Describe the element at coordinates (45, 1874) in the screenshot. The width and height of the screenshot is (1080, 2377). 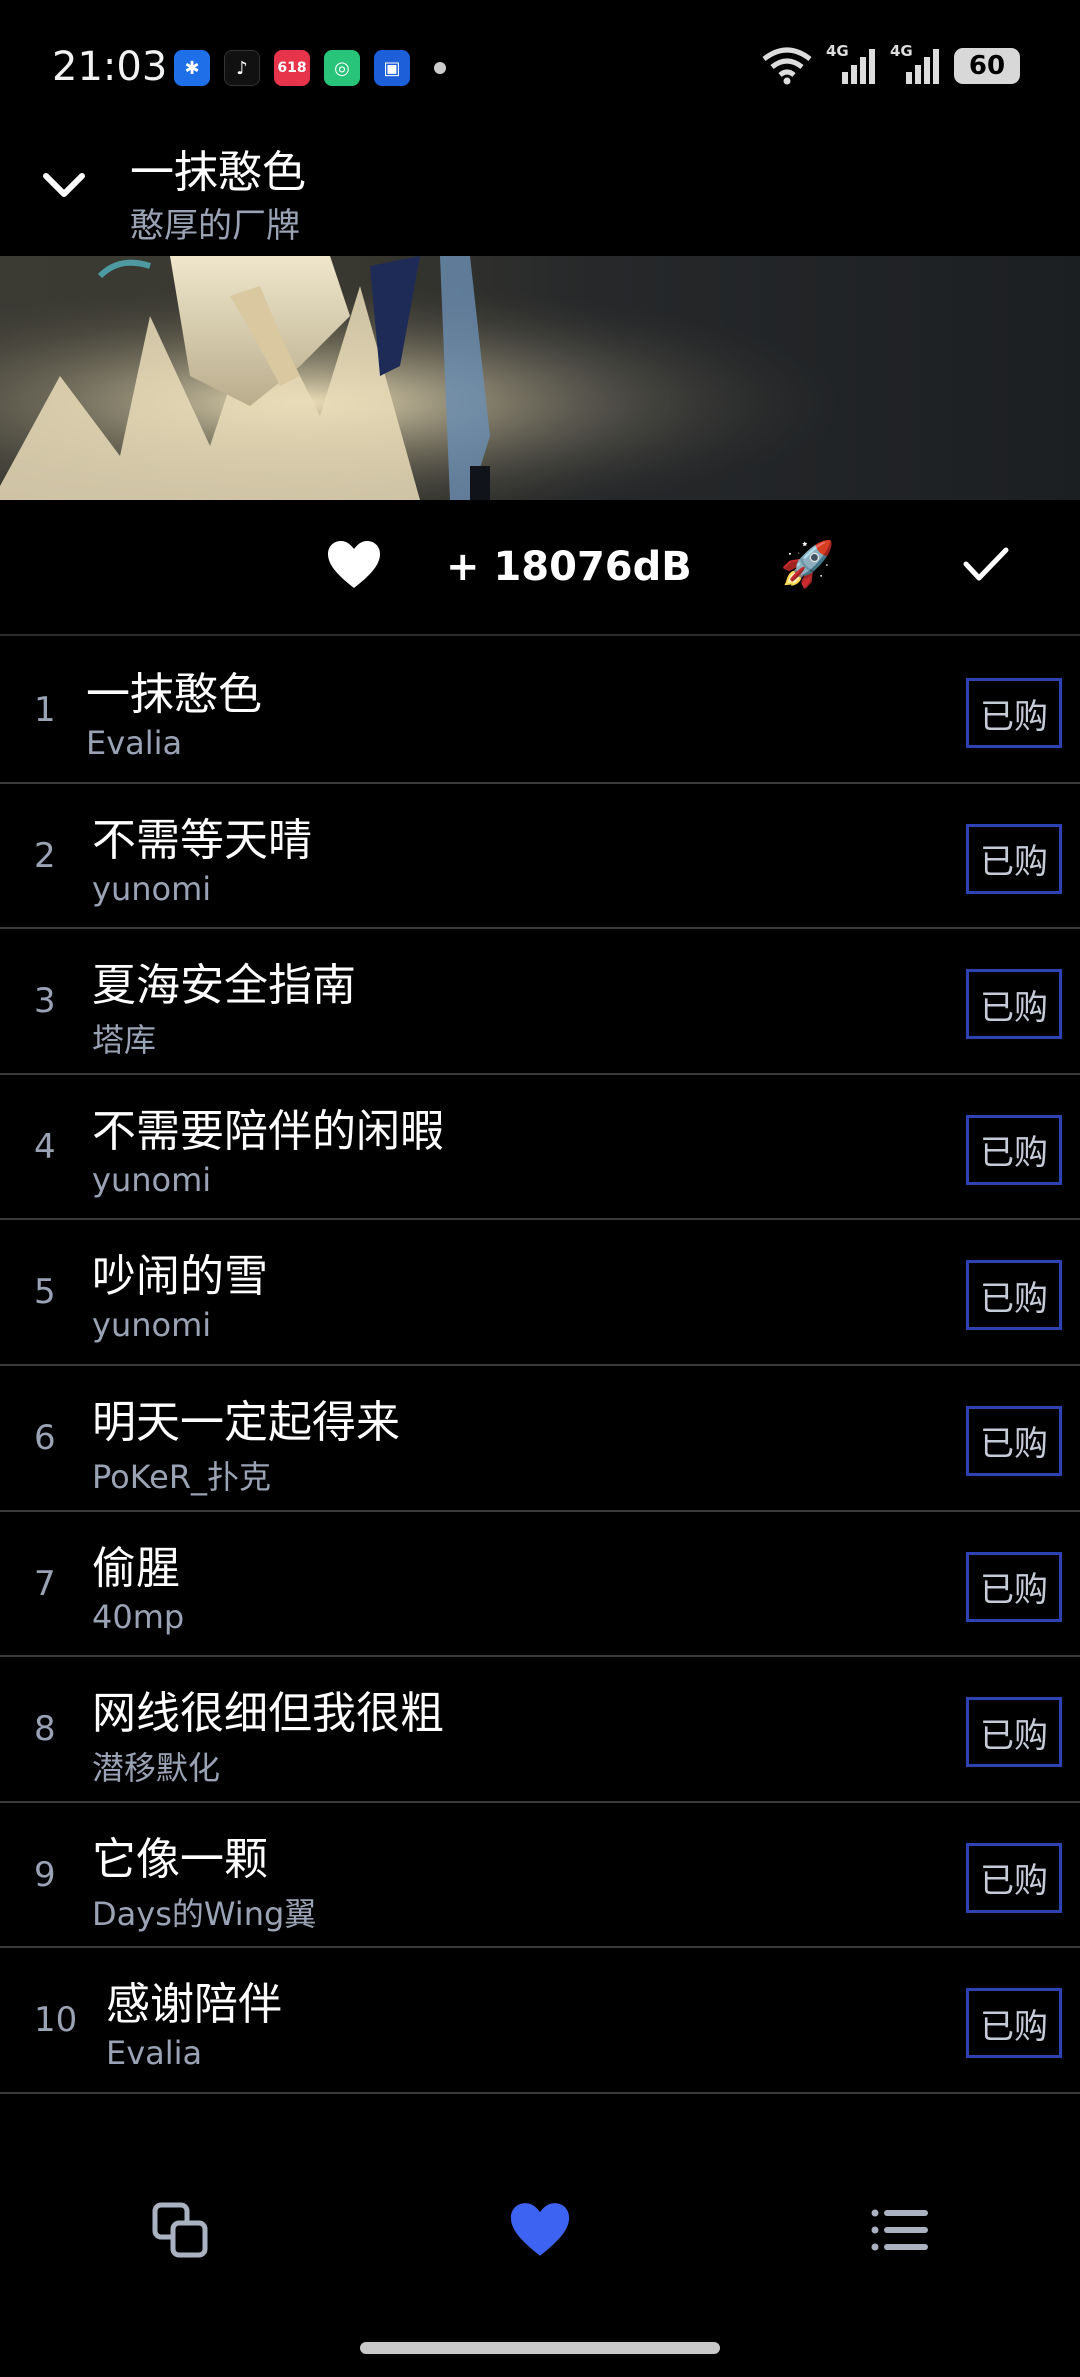
I see `track-number: 9` at that location.